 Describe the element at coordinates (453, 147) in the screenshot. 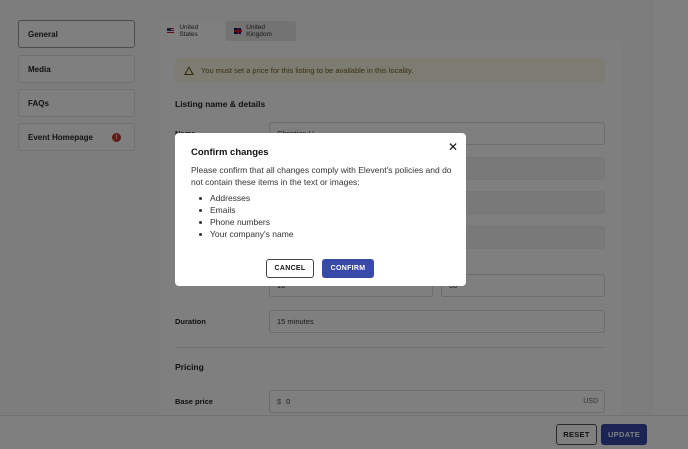

I see `close-icon: ✕` at that location.